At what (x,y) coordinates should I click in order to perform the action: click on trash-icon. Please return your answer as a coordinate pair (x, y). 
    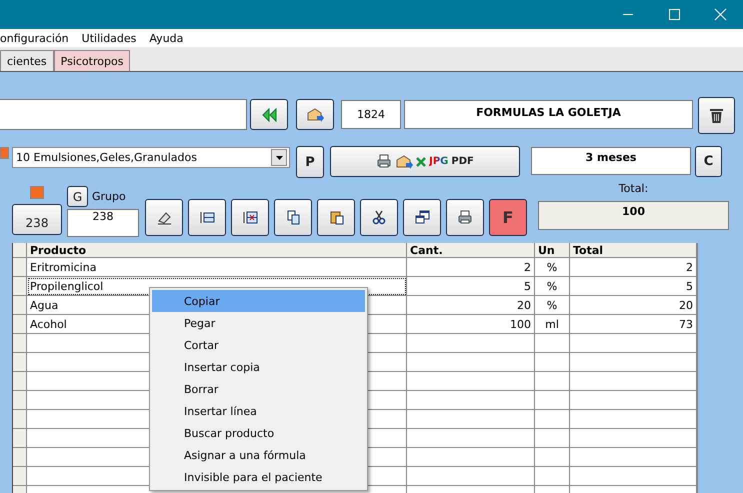
    Looking at the image, I should click on (716, 115).